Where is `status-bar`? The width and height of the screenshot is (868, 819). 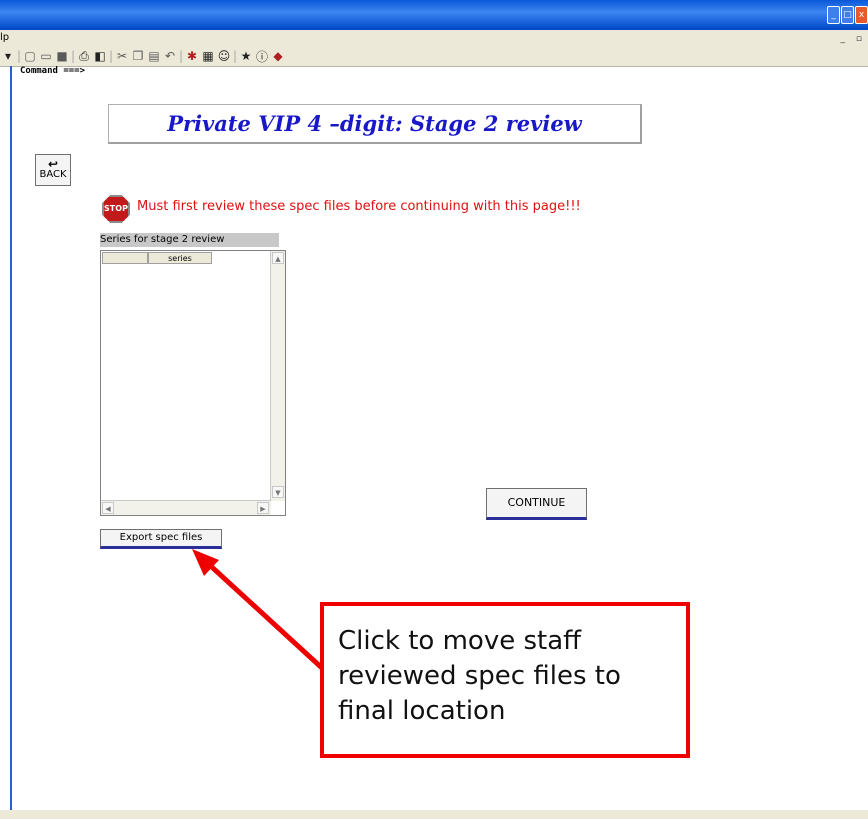 status-bar is located at coordinates (434, 814).